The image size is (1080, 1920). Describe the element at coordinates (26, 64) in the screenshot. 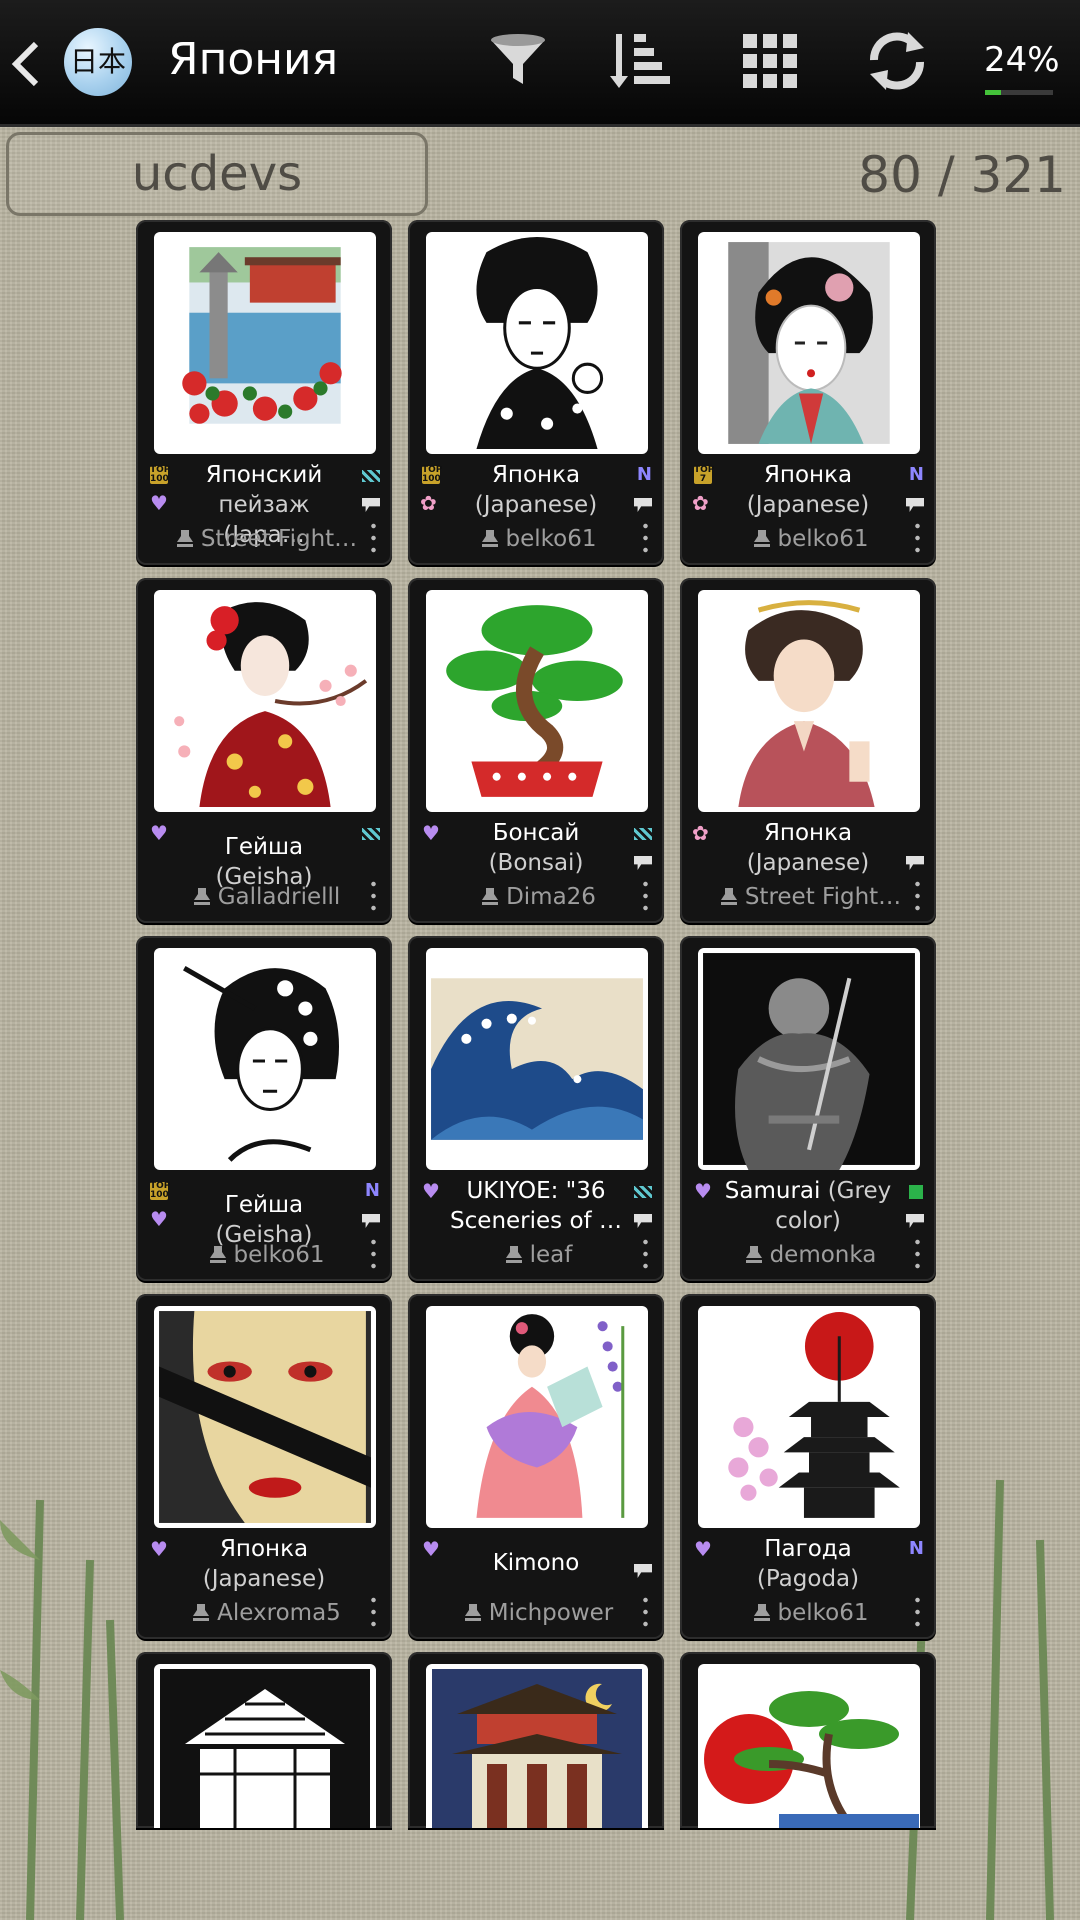

I see `back-icon` at that location.